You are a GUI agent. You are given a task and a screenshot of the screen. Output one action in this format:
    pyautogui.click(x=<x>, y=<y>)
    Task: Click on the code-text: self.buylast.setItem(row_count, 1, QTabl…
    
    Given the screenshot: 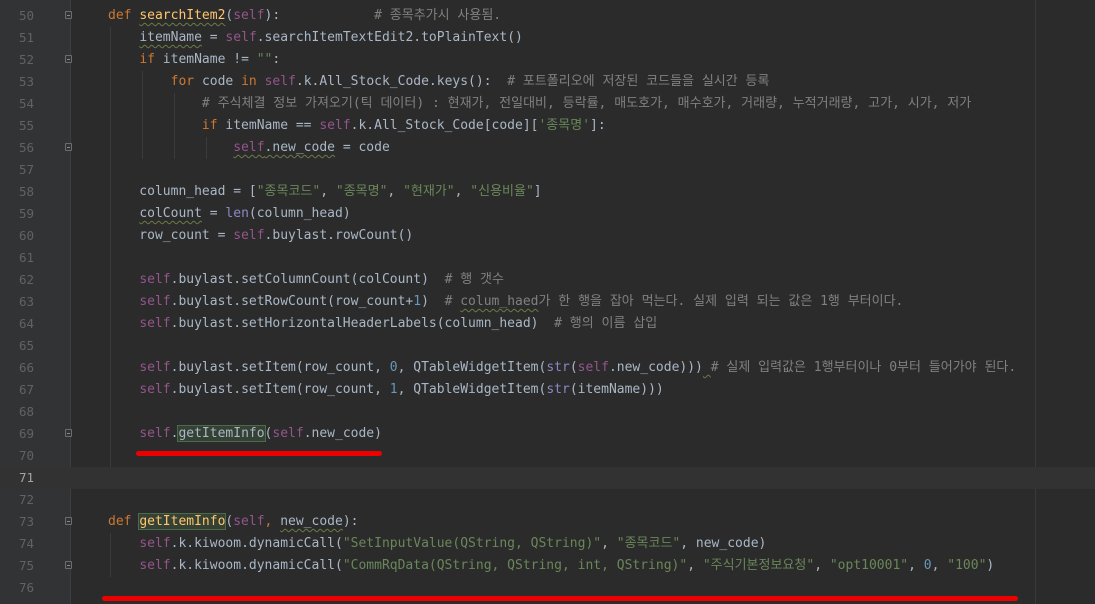 What is the action you would take?
    pyautogui.click(x=401, y=389)
    